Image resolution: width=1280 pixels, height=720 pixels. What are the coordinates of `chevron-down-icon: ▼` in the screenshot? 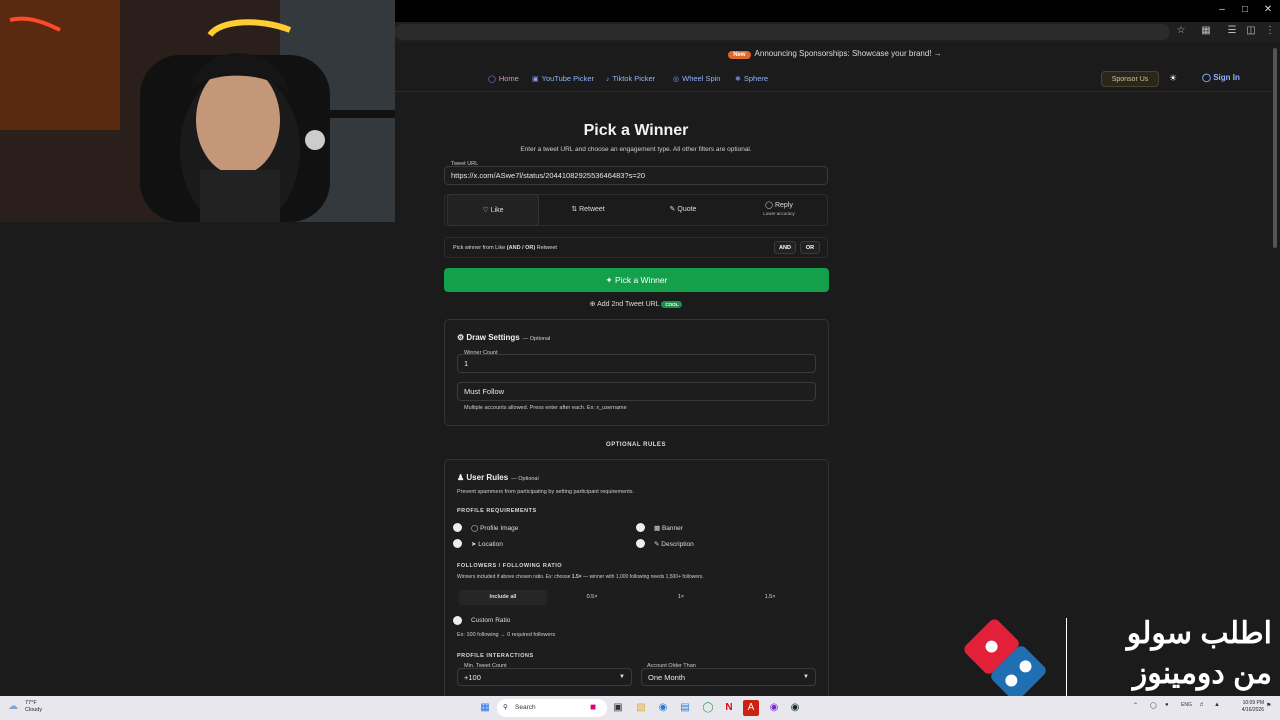 It's located at (806, 677).